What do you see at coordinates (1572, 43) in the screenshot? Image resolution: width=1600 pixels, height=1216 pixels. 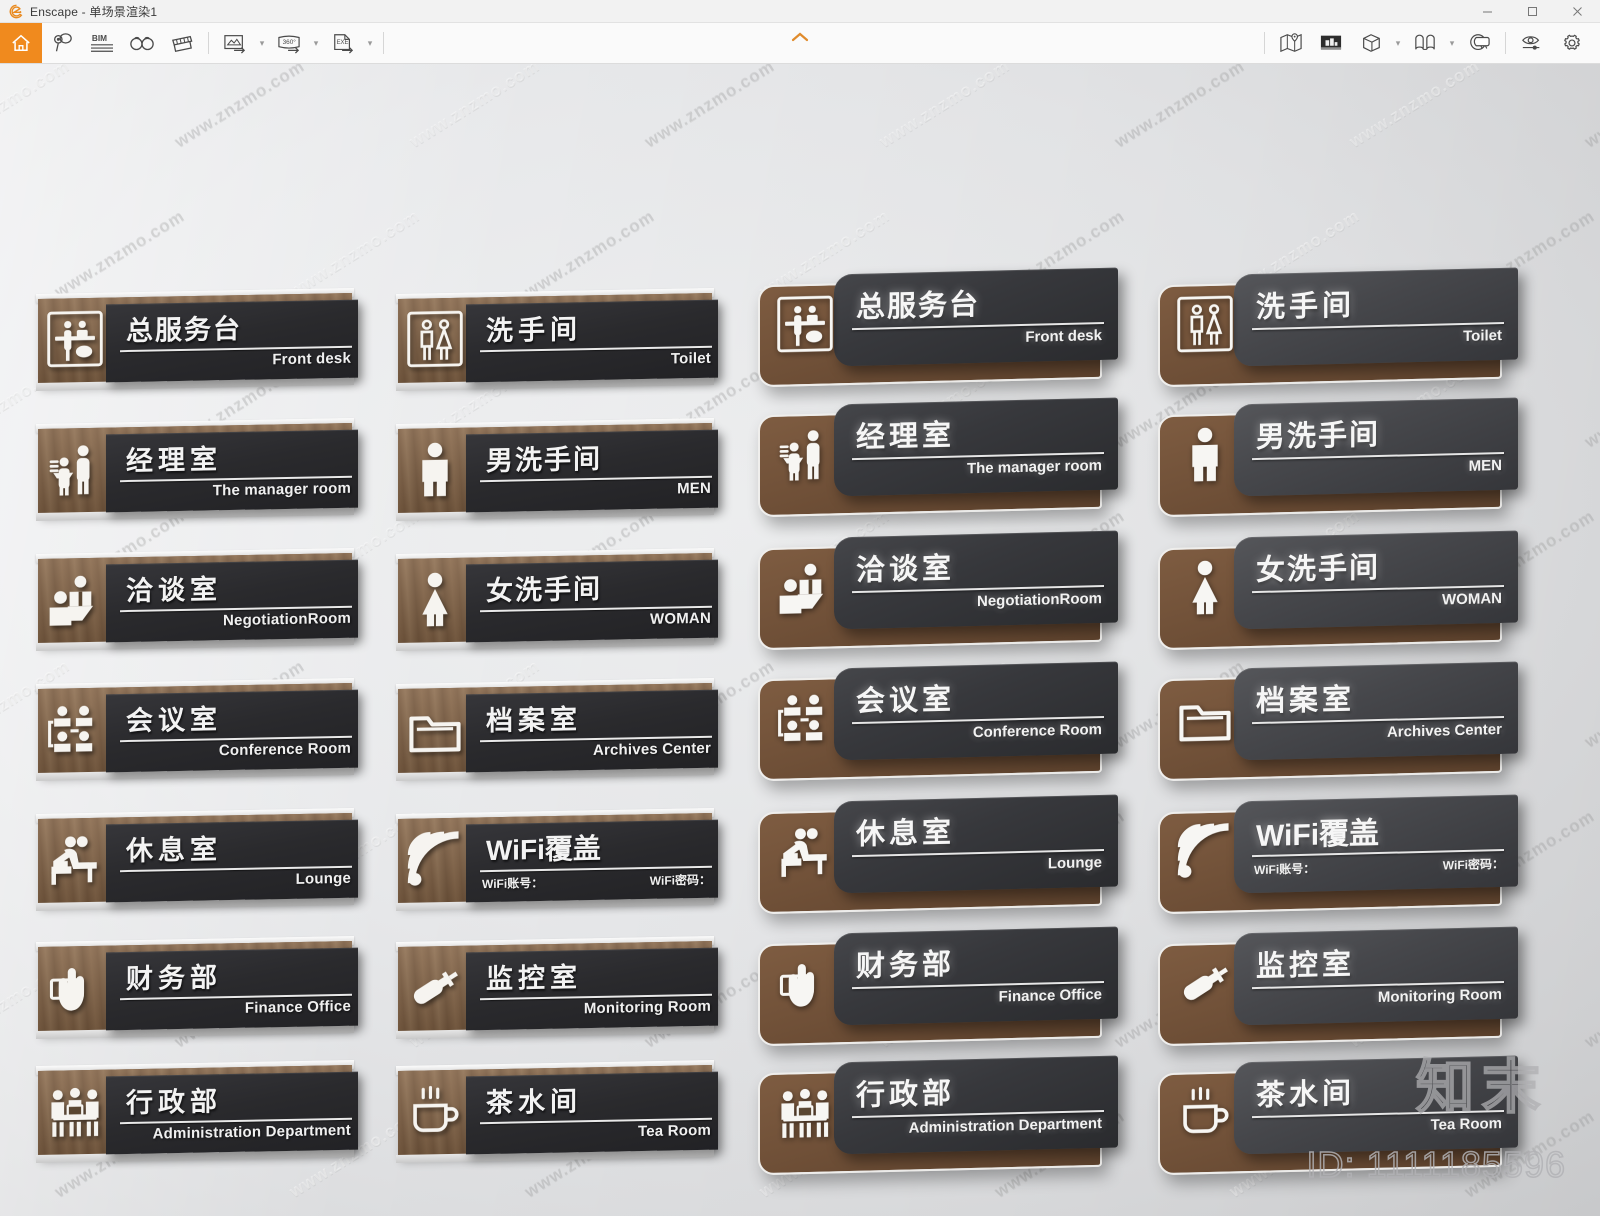 I see `gear-settings-icon` at bounding box center [1572, 43].